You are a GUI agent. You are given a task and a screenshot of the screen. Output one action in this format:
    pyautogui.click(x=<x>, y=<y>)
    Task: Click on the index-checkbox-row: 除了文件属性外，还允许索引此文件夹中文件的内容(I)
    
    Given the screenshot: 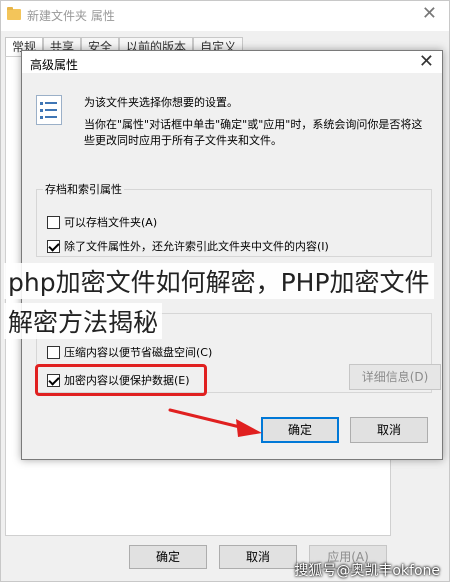 What is the action you would take?
    pyautogui.click(x=188, y=246)
    